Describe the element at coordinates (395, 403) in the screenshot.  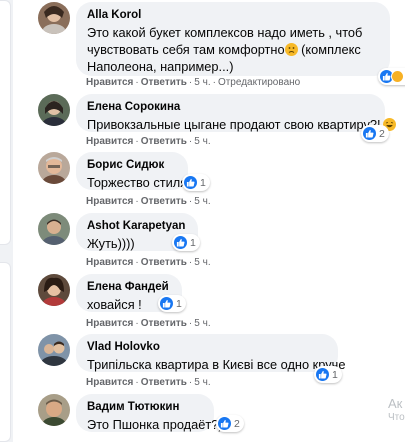
I see `watermark-text: Ак` at that location.